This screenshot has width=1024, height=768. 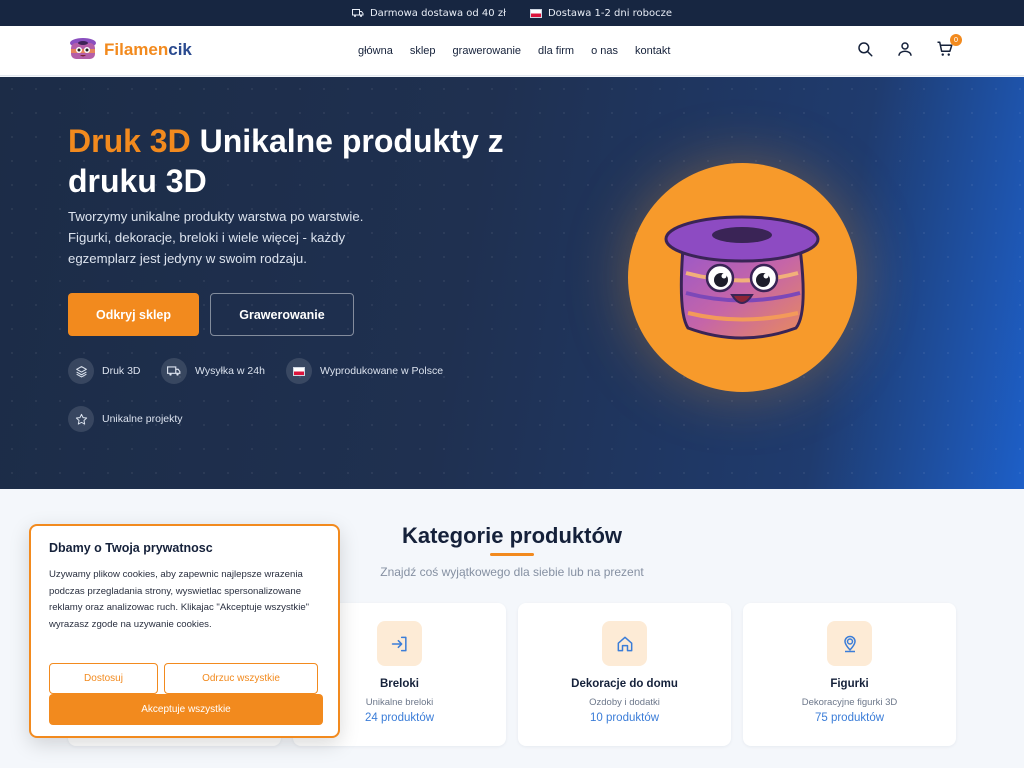 What do you see at coordinates (437, 13) in the screenshot?
I see `free-shipping-text: Darmowa dostawa od 40 zł` at bounding box center [437, 13].